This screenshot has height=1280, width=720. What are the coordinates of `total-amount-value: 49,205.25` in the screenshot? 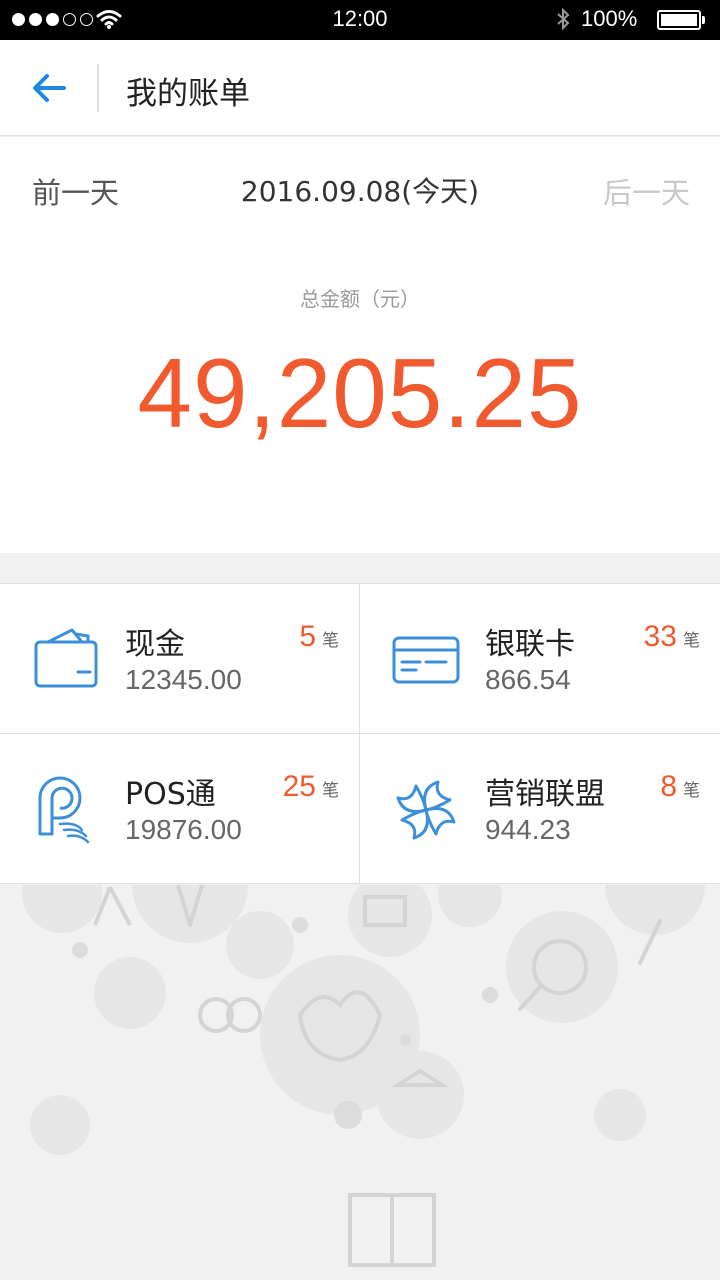 It's located at (360, 393).